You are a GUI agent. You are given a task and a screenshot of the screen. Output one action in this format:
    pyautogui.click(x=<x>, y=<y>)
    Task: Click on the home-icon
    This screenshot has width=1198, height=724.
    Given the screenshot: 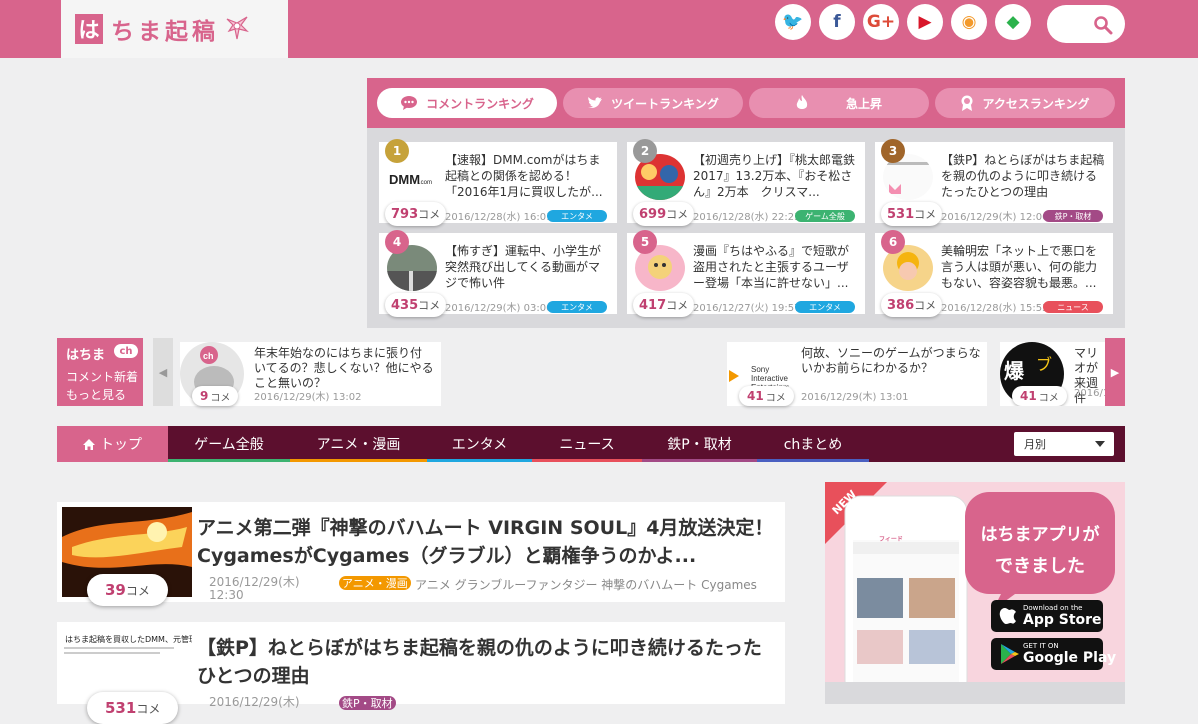 What is the action you would take?
    pyautogui.click(x=89, y=444)
    